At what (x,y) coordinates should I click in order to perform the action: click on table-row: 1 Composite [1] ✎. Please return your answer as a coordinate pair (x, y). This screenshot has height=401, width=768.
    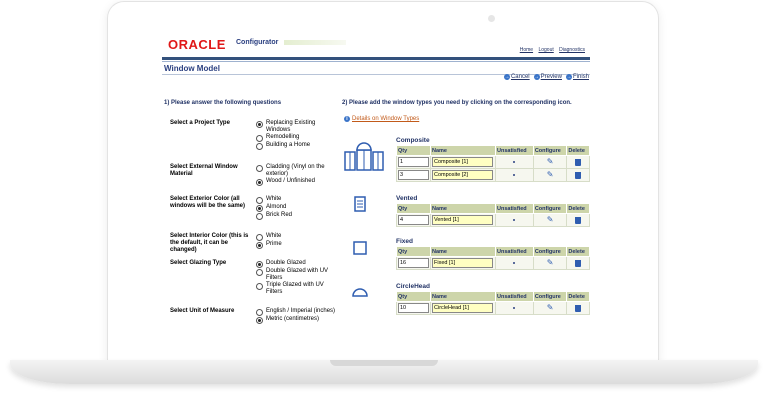
    Looking at the image, I should click on (493, 162).